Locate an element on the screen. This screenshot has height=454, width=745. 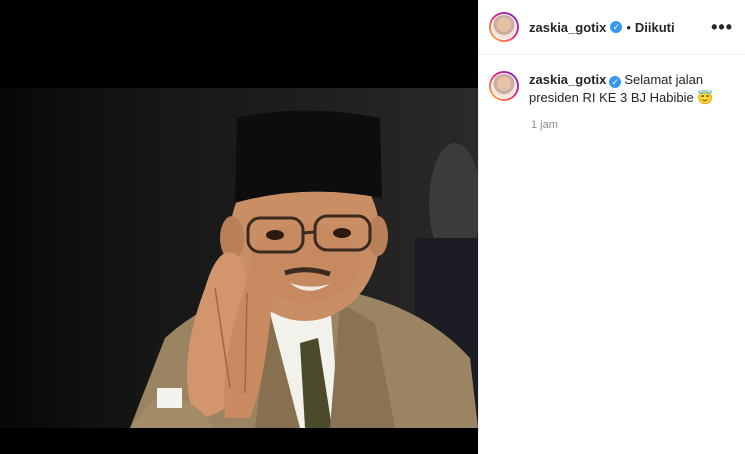
header-username: zaskia_gotix is located at coordinates (567, 27).